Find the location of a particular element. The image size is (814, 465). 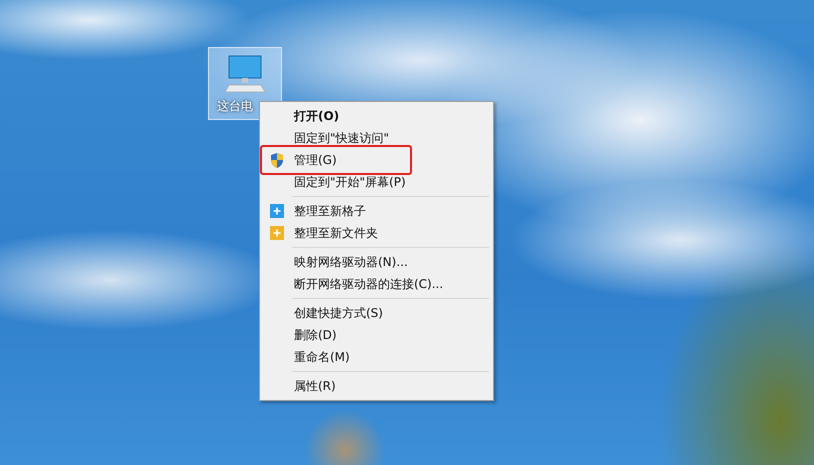

shield-icon is located at coordinates (277, 160).